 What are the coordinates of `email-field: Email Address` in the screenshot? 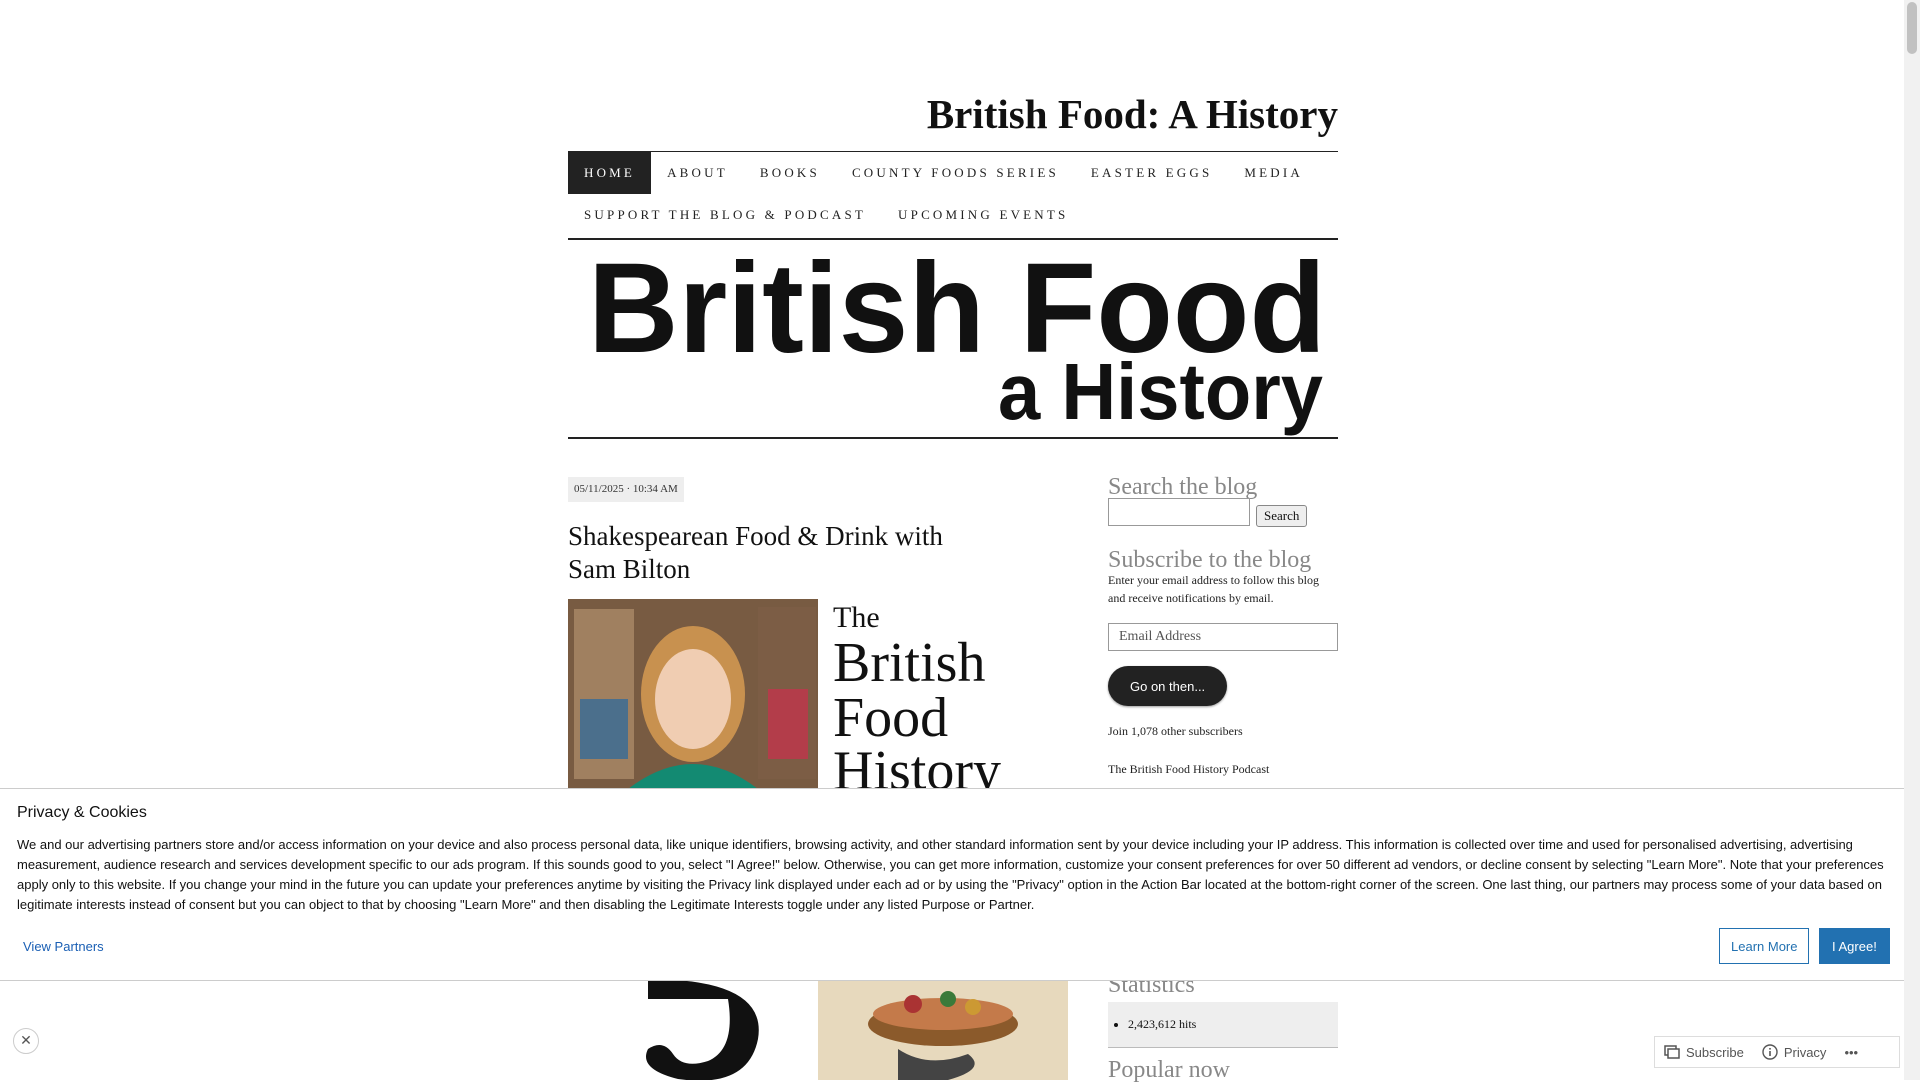 It's located at (1223, 637).